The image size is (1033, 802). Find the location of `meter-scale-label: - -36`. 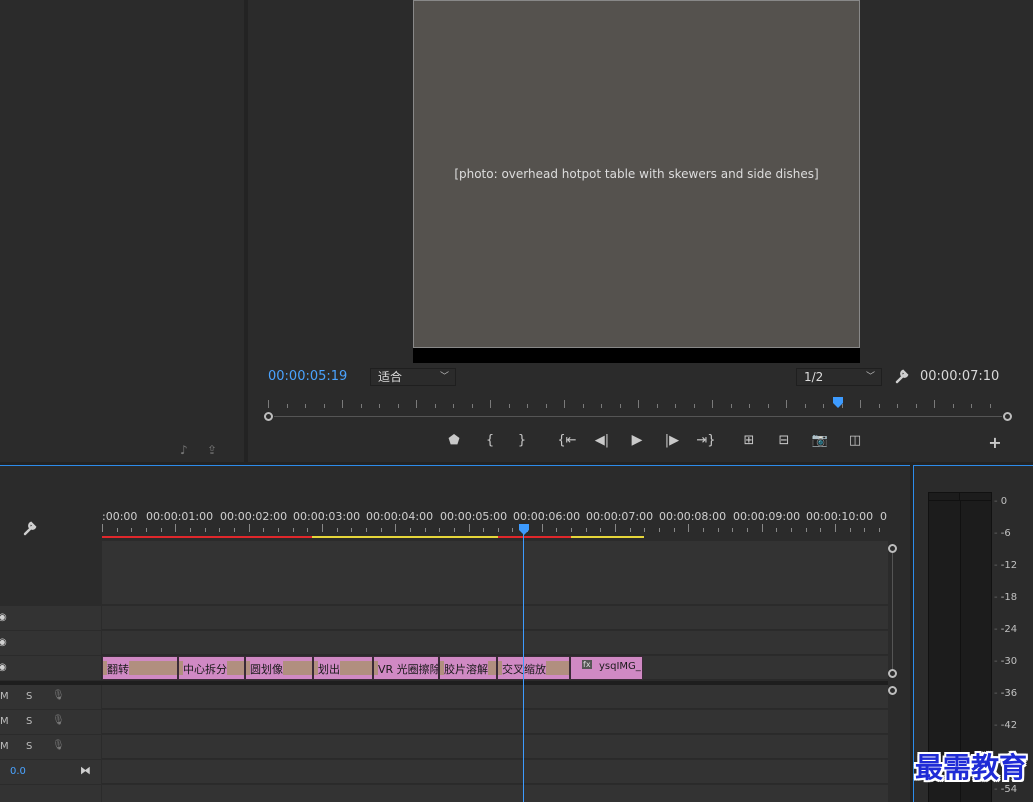

meter-scale-label: - -36 is located at coordinates (1006, 693).